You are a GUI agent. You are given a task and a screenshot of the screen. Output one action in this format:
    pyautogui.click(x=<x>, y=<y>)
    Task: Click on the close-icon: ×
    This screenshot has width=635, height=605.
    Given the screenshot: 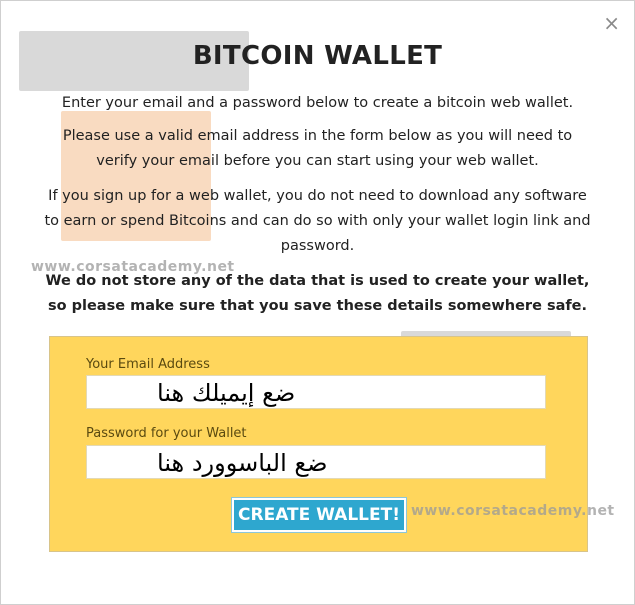 What is the action you would take?
    pyautogui.click(x=611, y=23)
    